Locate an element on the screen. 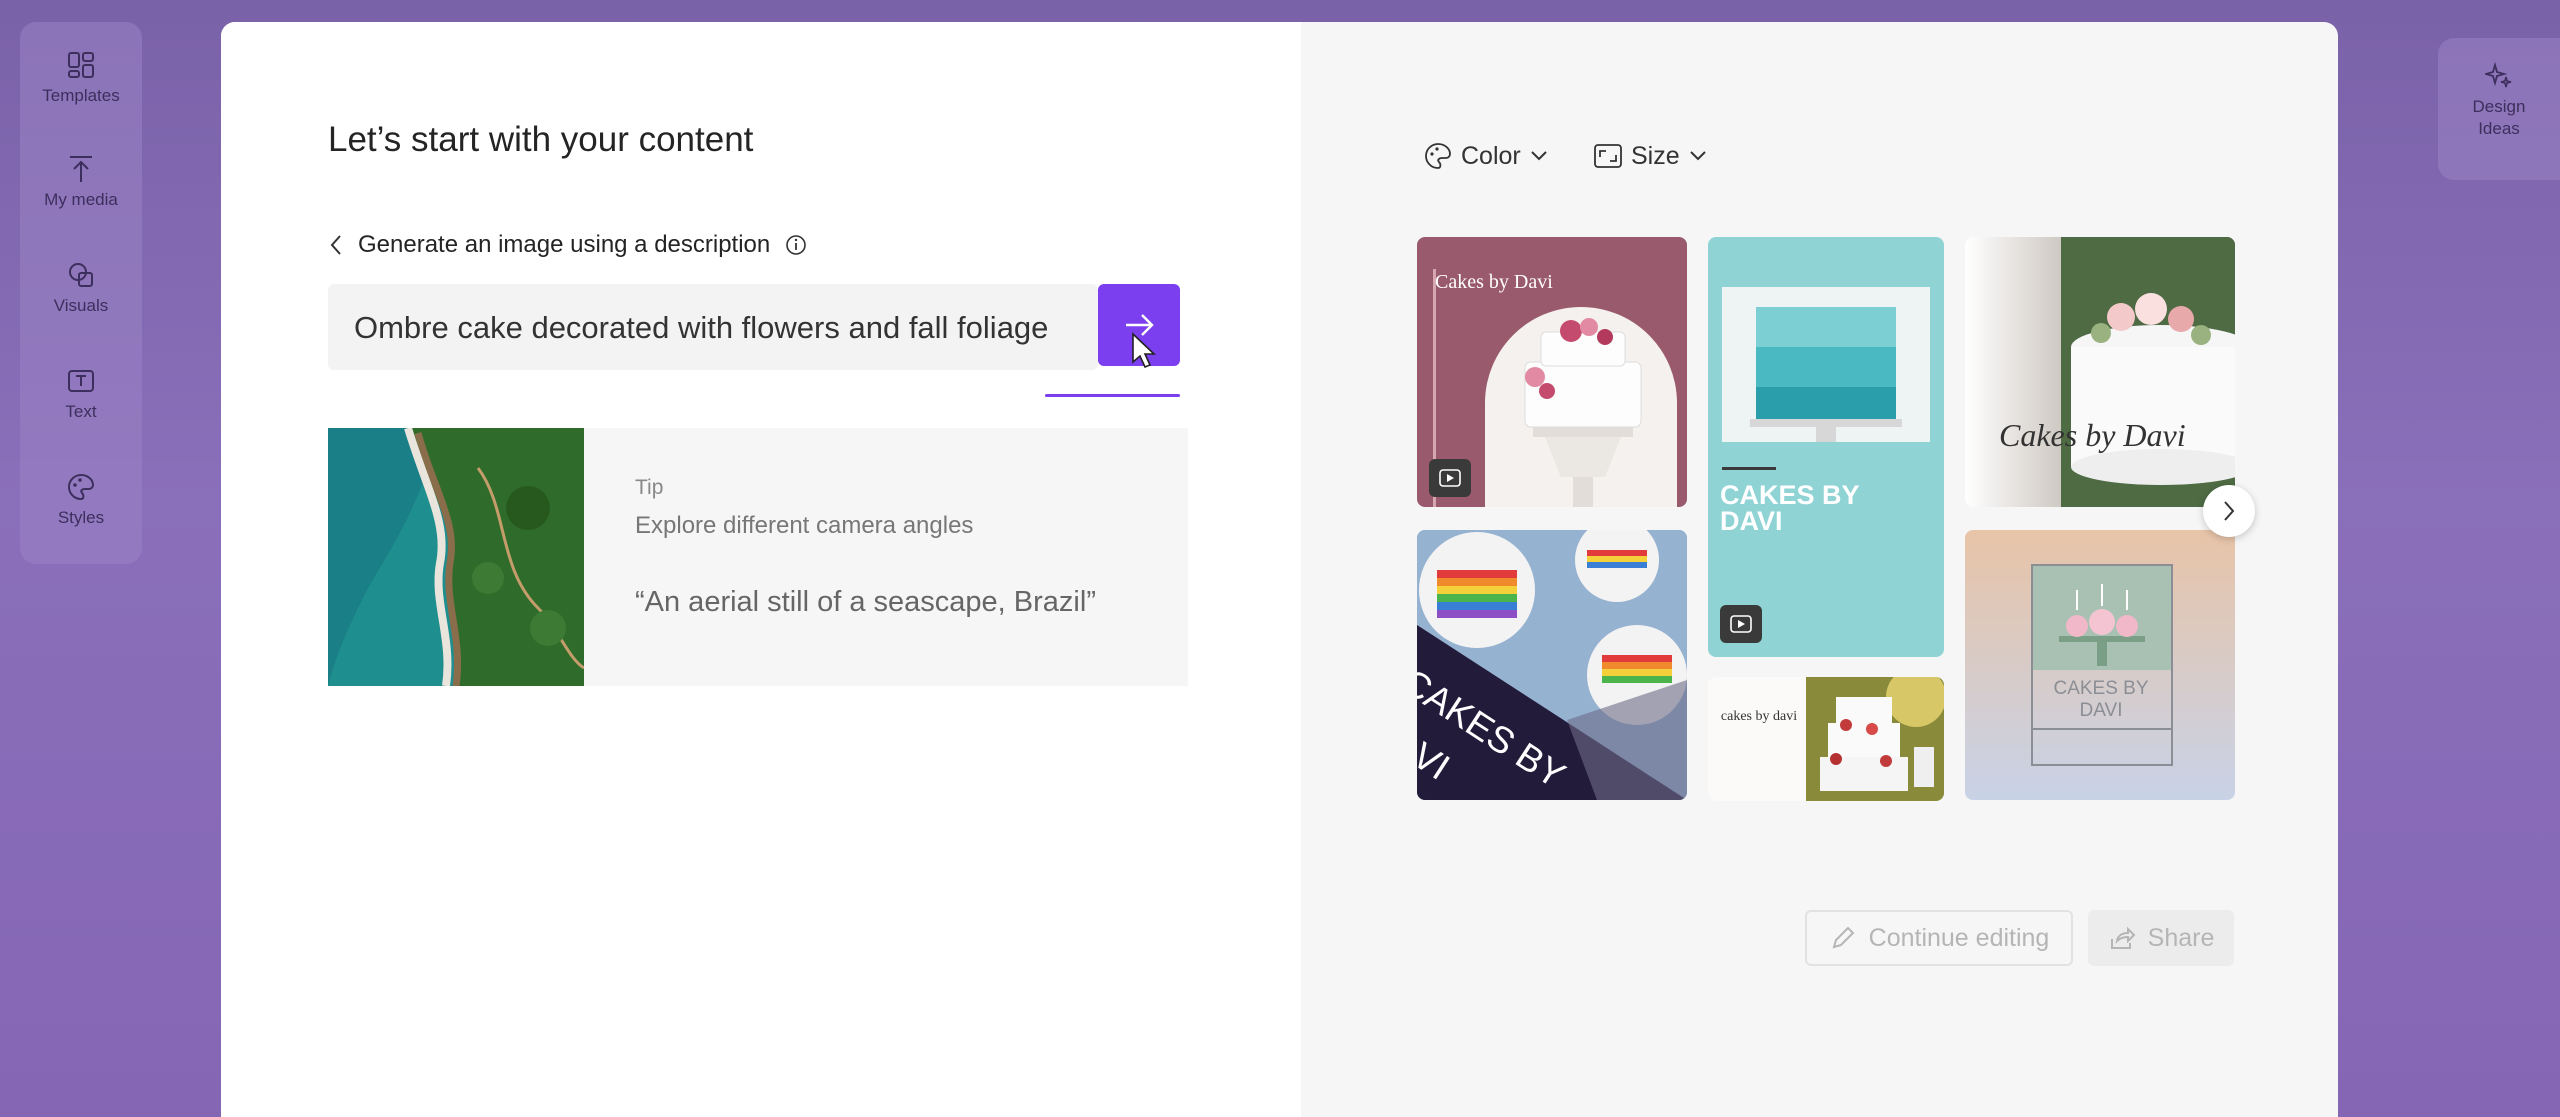 The width and height of the screenshot is (2560, 1117). design-card-3: Cakes by Davi is located at coordinates (2100, 372).